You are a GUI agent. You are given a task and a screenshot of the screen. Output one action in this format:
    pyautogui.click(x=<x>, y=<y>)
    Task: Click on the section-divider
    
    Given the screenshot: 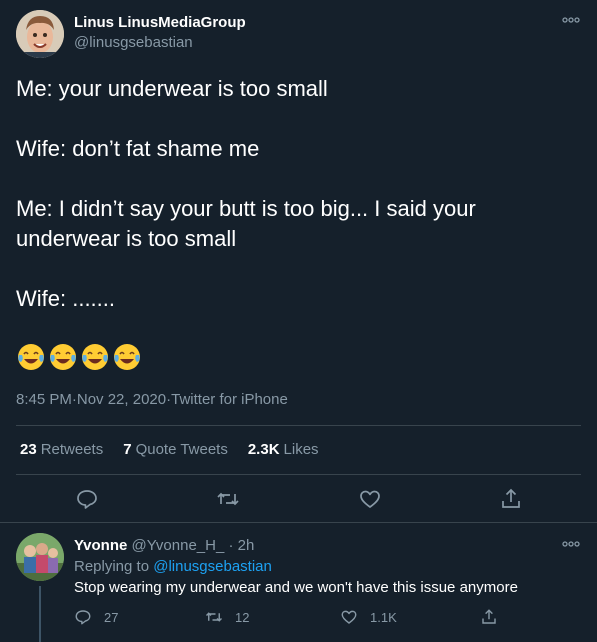 What is the action you would take?
    pyautogui.click(x=298, y=522)
    